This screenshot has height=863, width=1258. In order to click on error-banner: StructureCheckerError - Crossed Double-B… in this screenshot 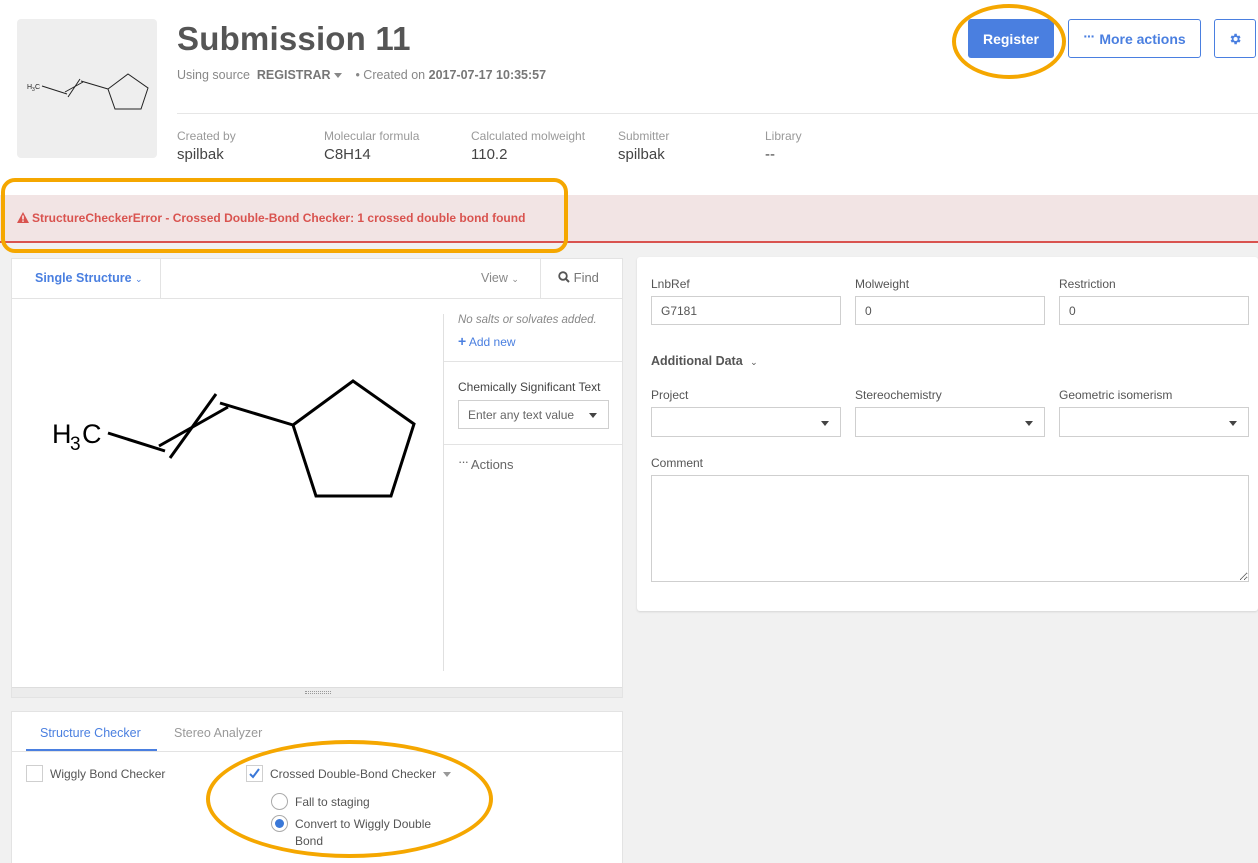, I will do `click(629, 219)`.